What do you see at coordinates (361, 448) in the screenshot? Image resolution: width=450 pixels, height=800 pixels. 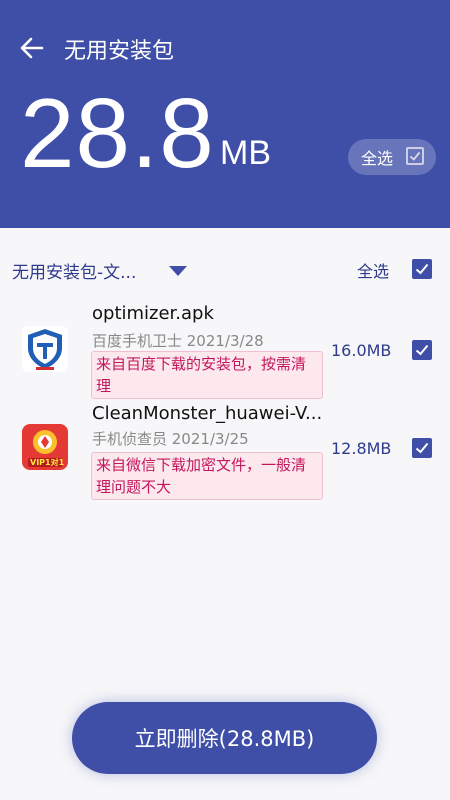 I see `item-size: 12.8MB` at bounding box center [361, 448].